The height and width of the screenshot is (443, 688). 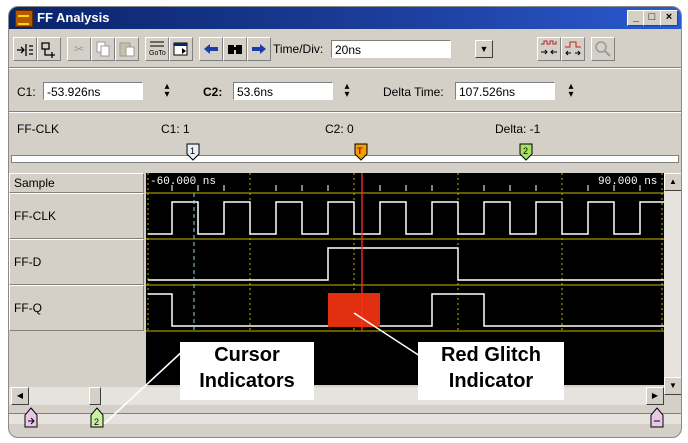 I want to click on cursor-indicators-callout: Cursor Indicators, so click(x=247, y=371).